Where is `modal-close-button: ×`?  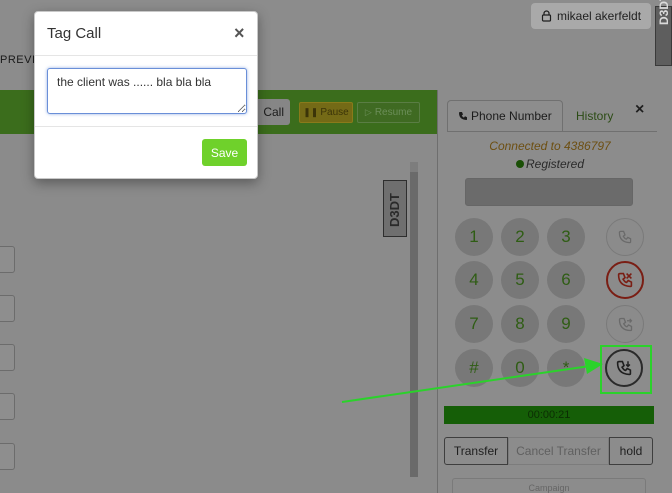
modal-close-button: × is located at coordinates (239, 33).